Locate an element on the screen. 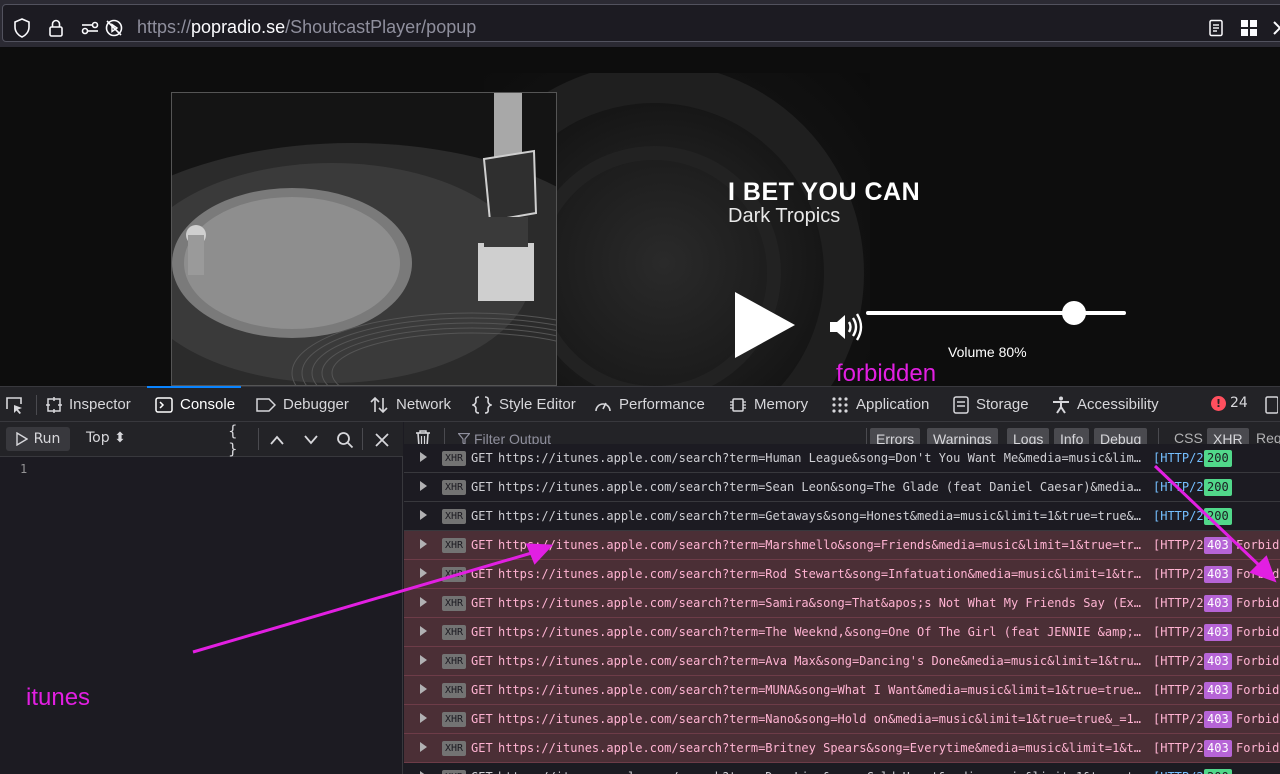 The width and height of the screenshot is (1280, 774). responsive-design-icon is located at coordinates (1271, 407).